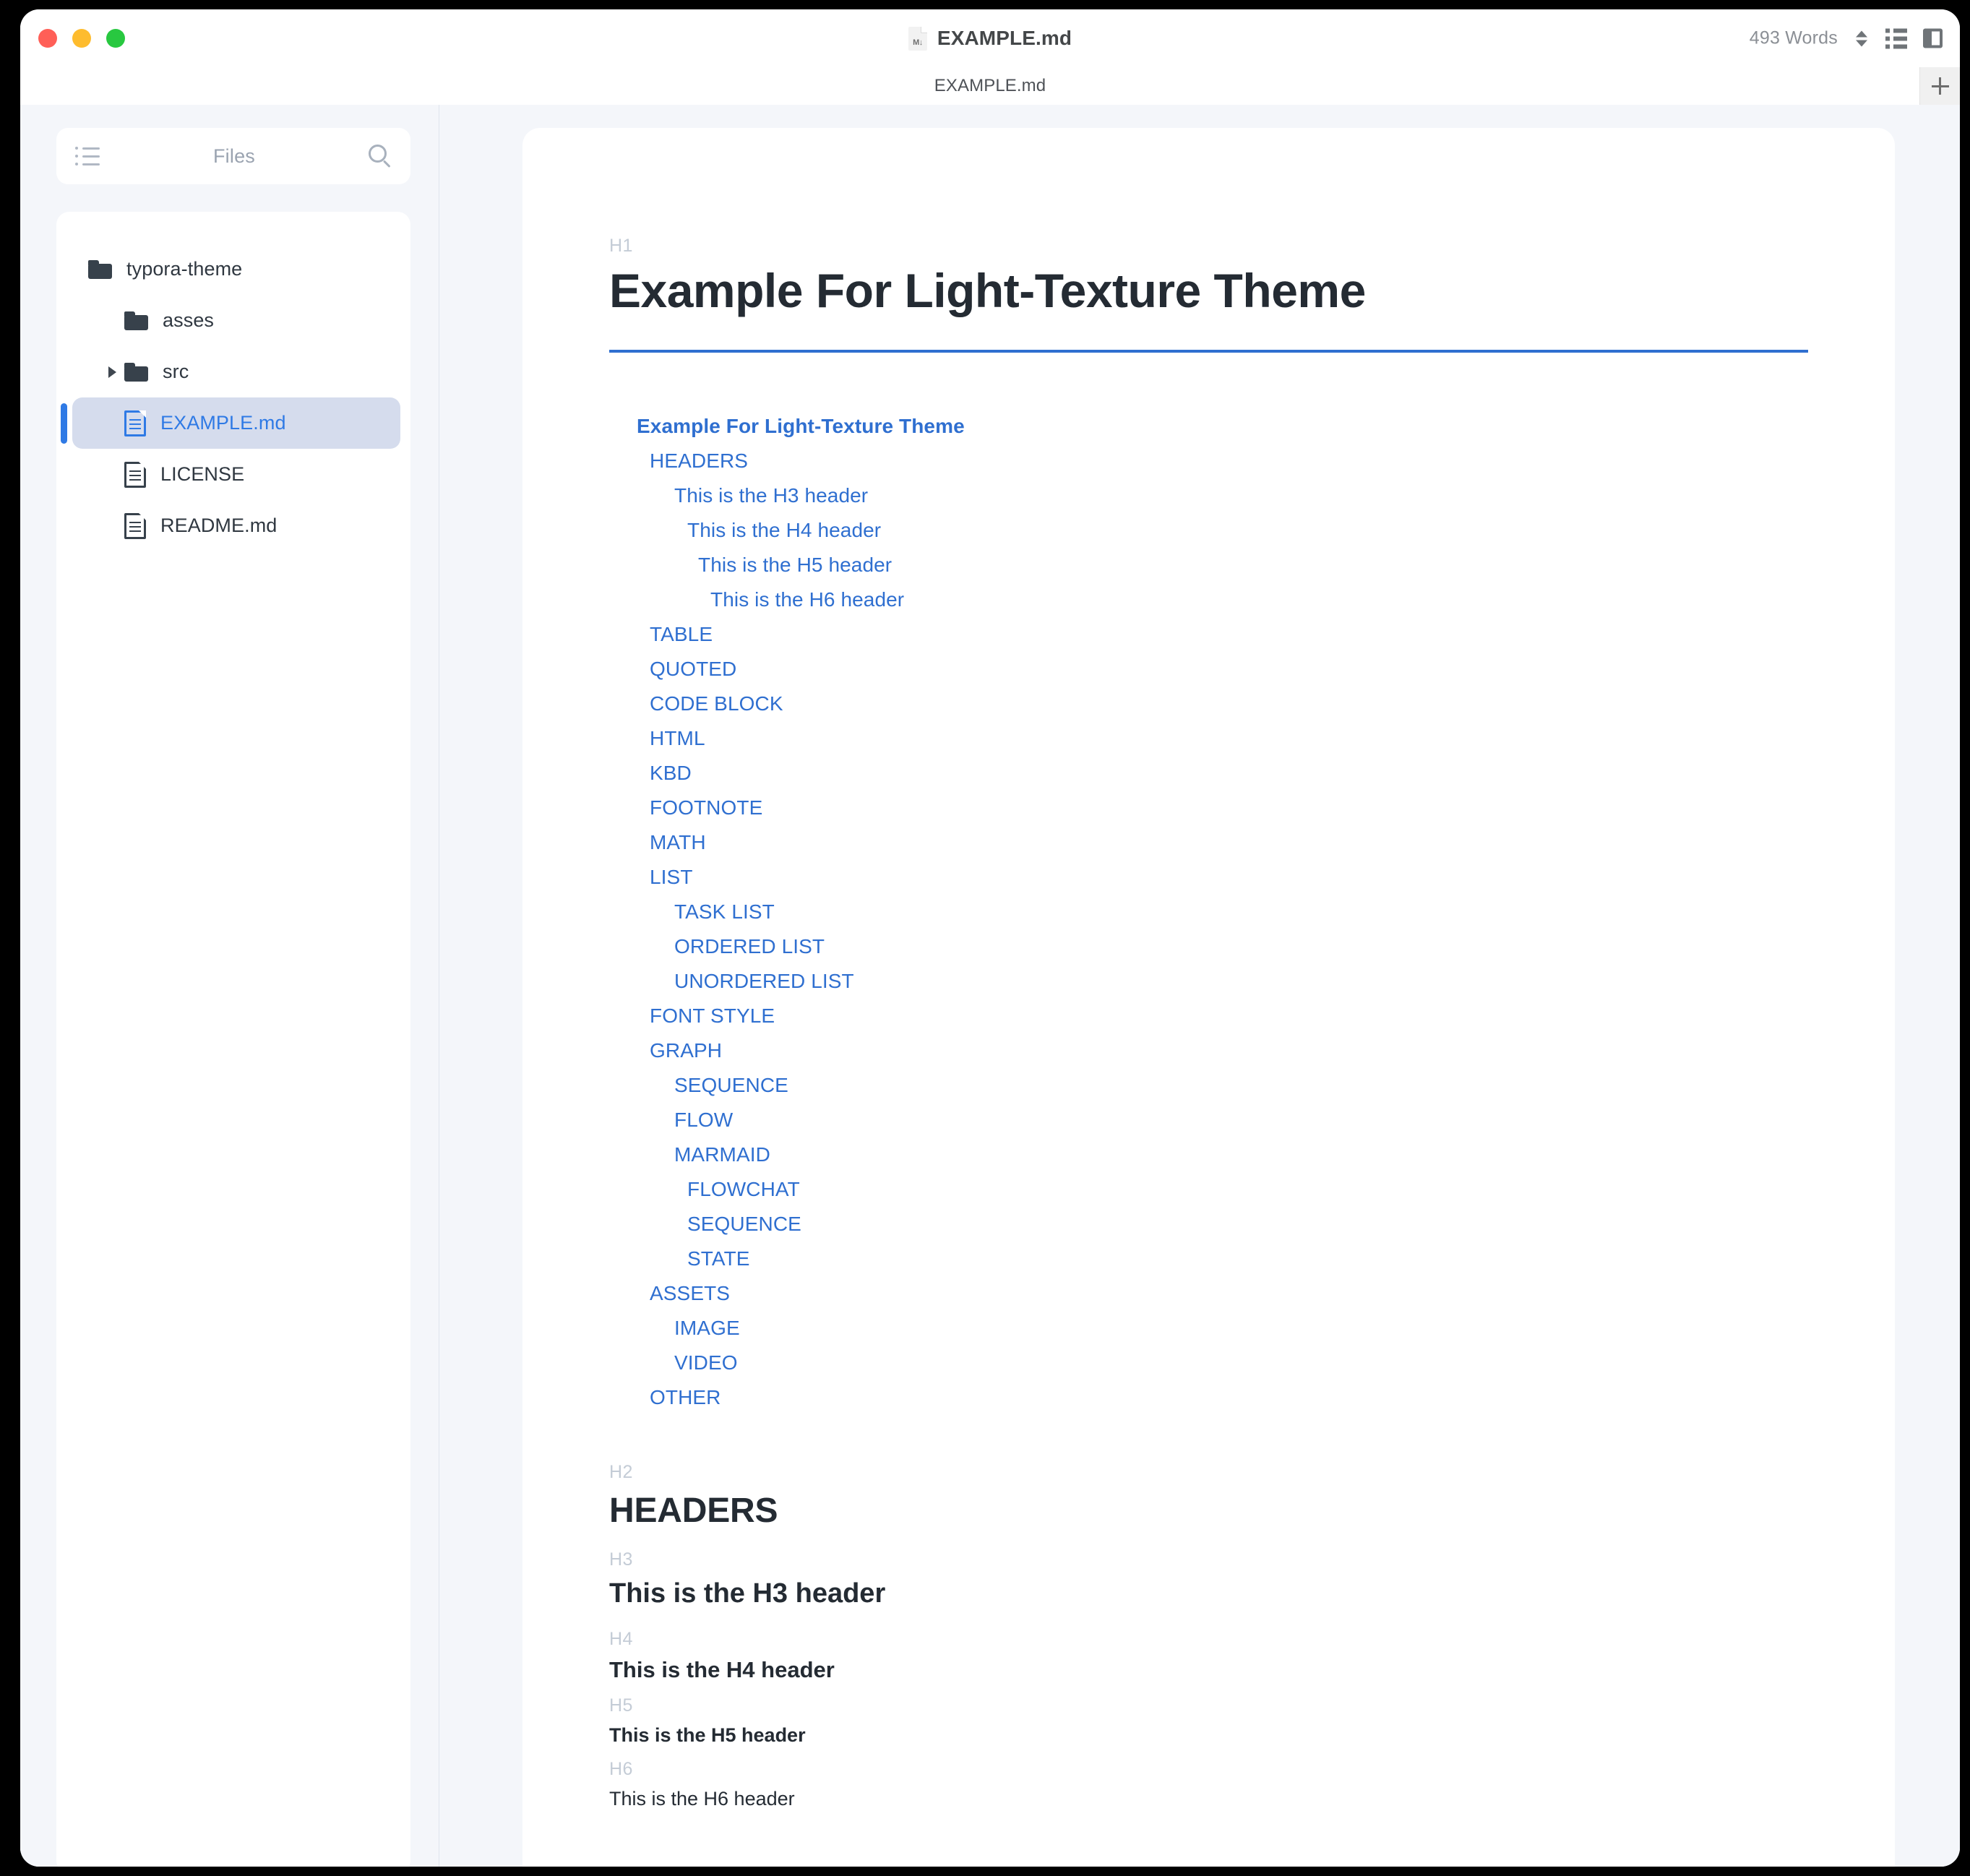  I want to click on word-count-stepper-icon, so click(1862, 38).